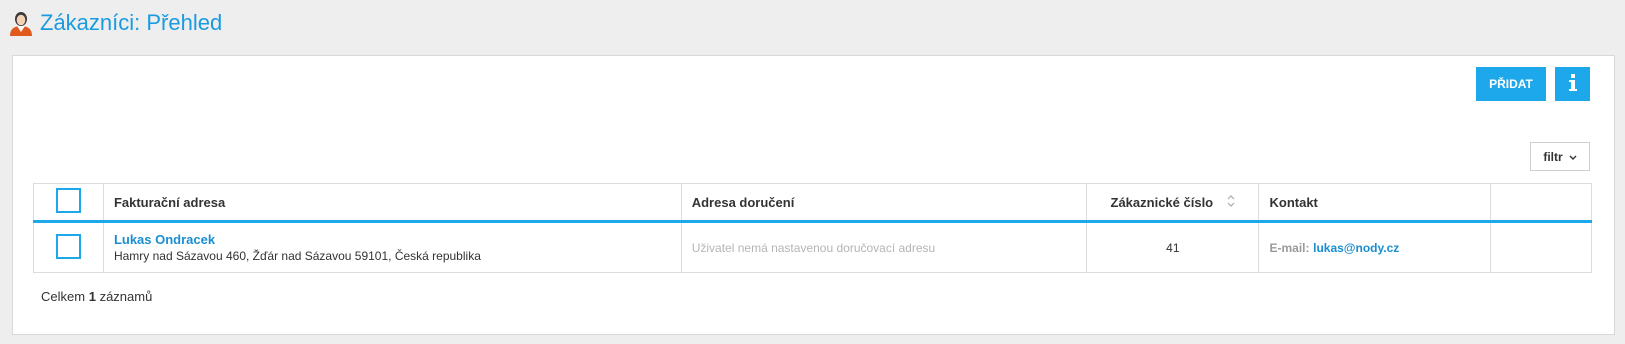  I want to click on page-header: Zákazníci: Přehled, so click(115, 23).